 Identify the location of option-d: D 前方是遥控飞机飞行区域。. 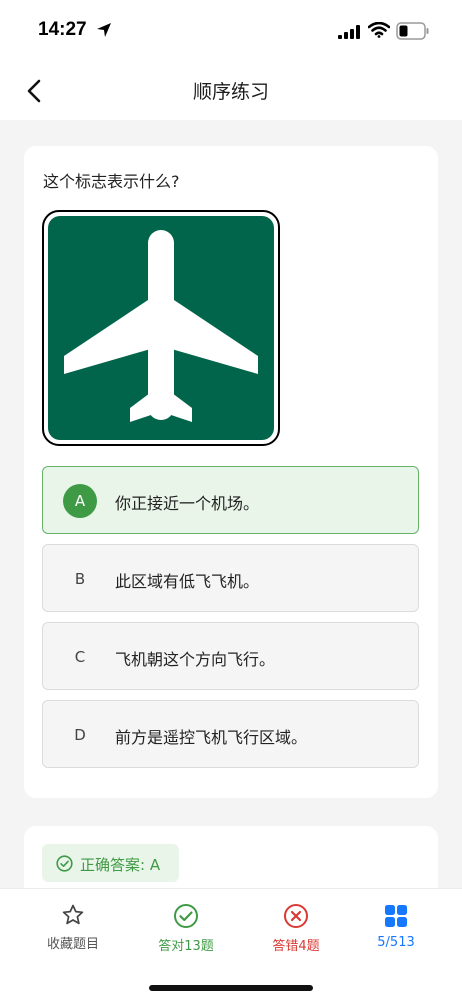
(230, 734).